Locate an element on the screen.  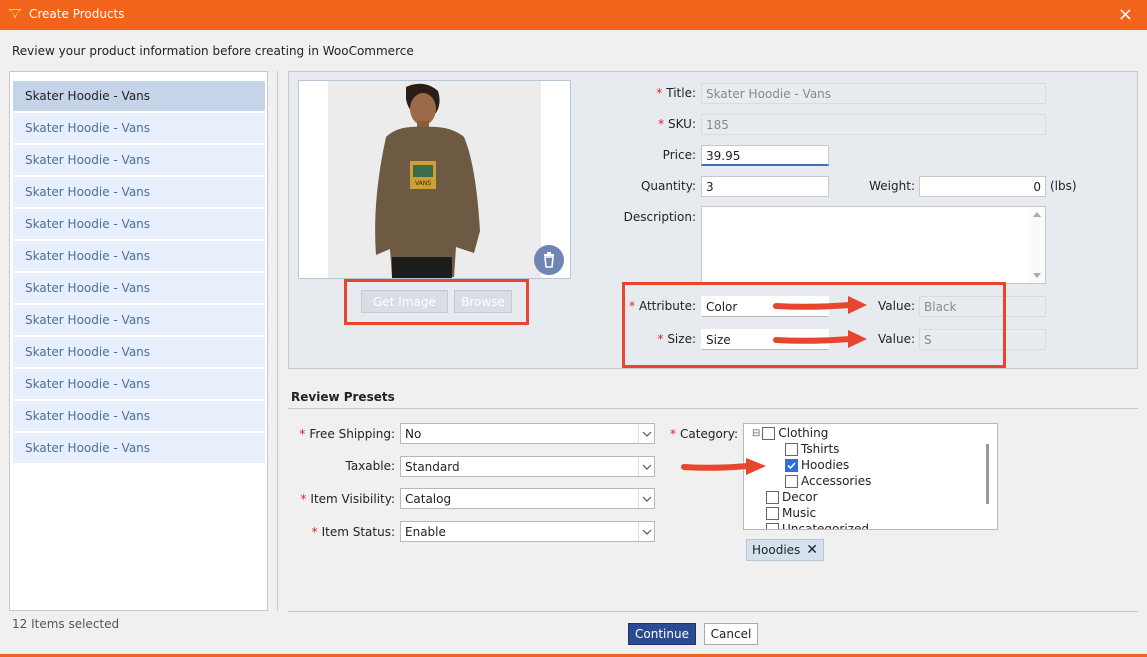
free-shipping-select: No is located at coordinates (527, 433).